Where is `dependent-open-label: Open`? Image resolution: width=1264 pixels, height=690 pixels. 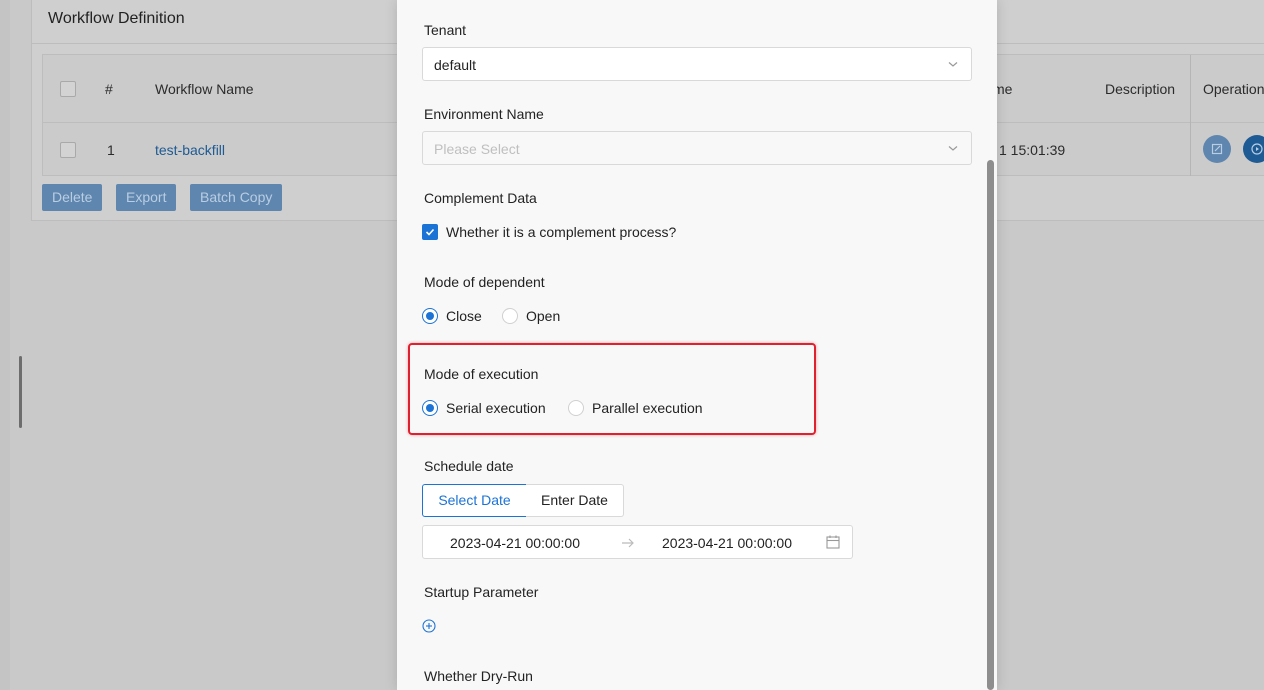
dependent-open-label: Open is located at coordinates (543, 316).